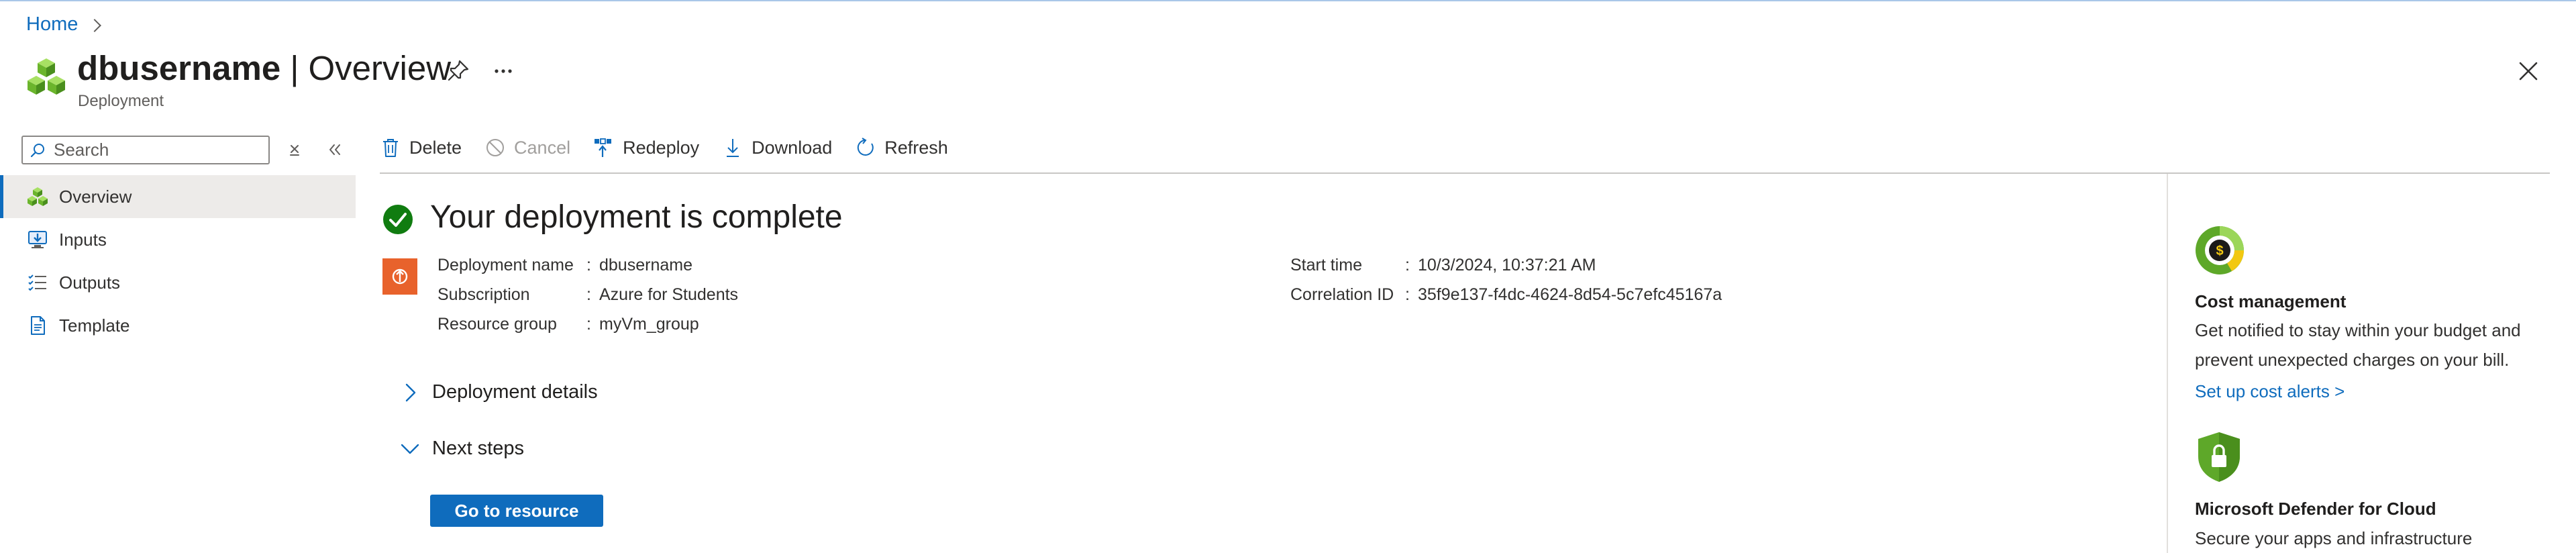 The image size is (2576, 553). I want to click on resource-group-link: myVm_group, so click(649, 324).